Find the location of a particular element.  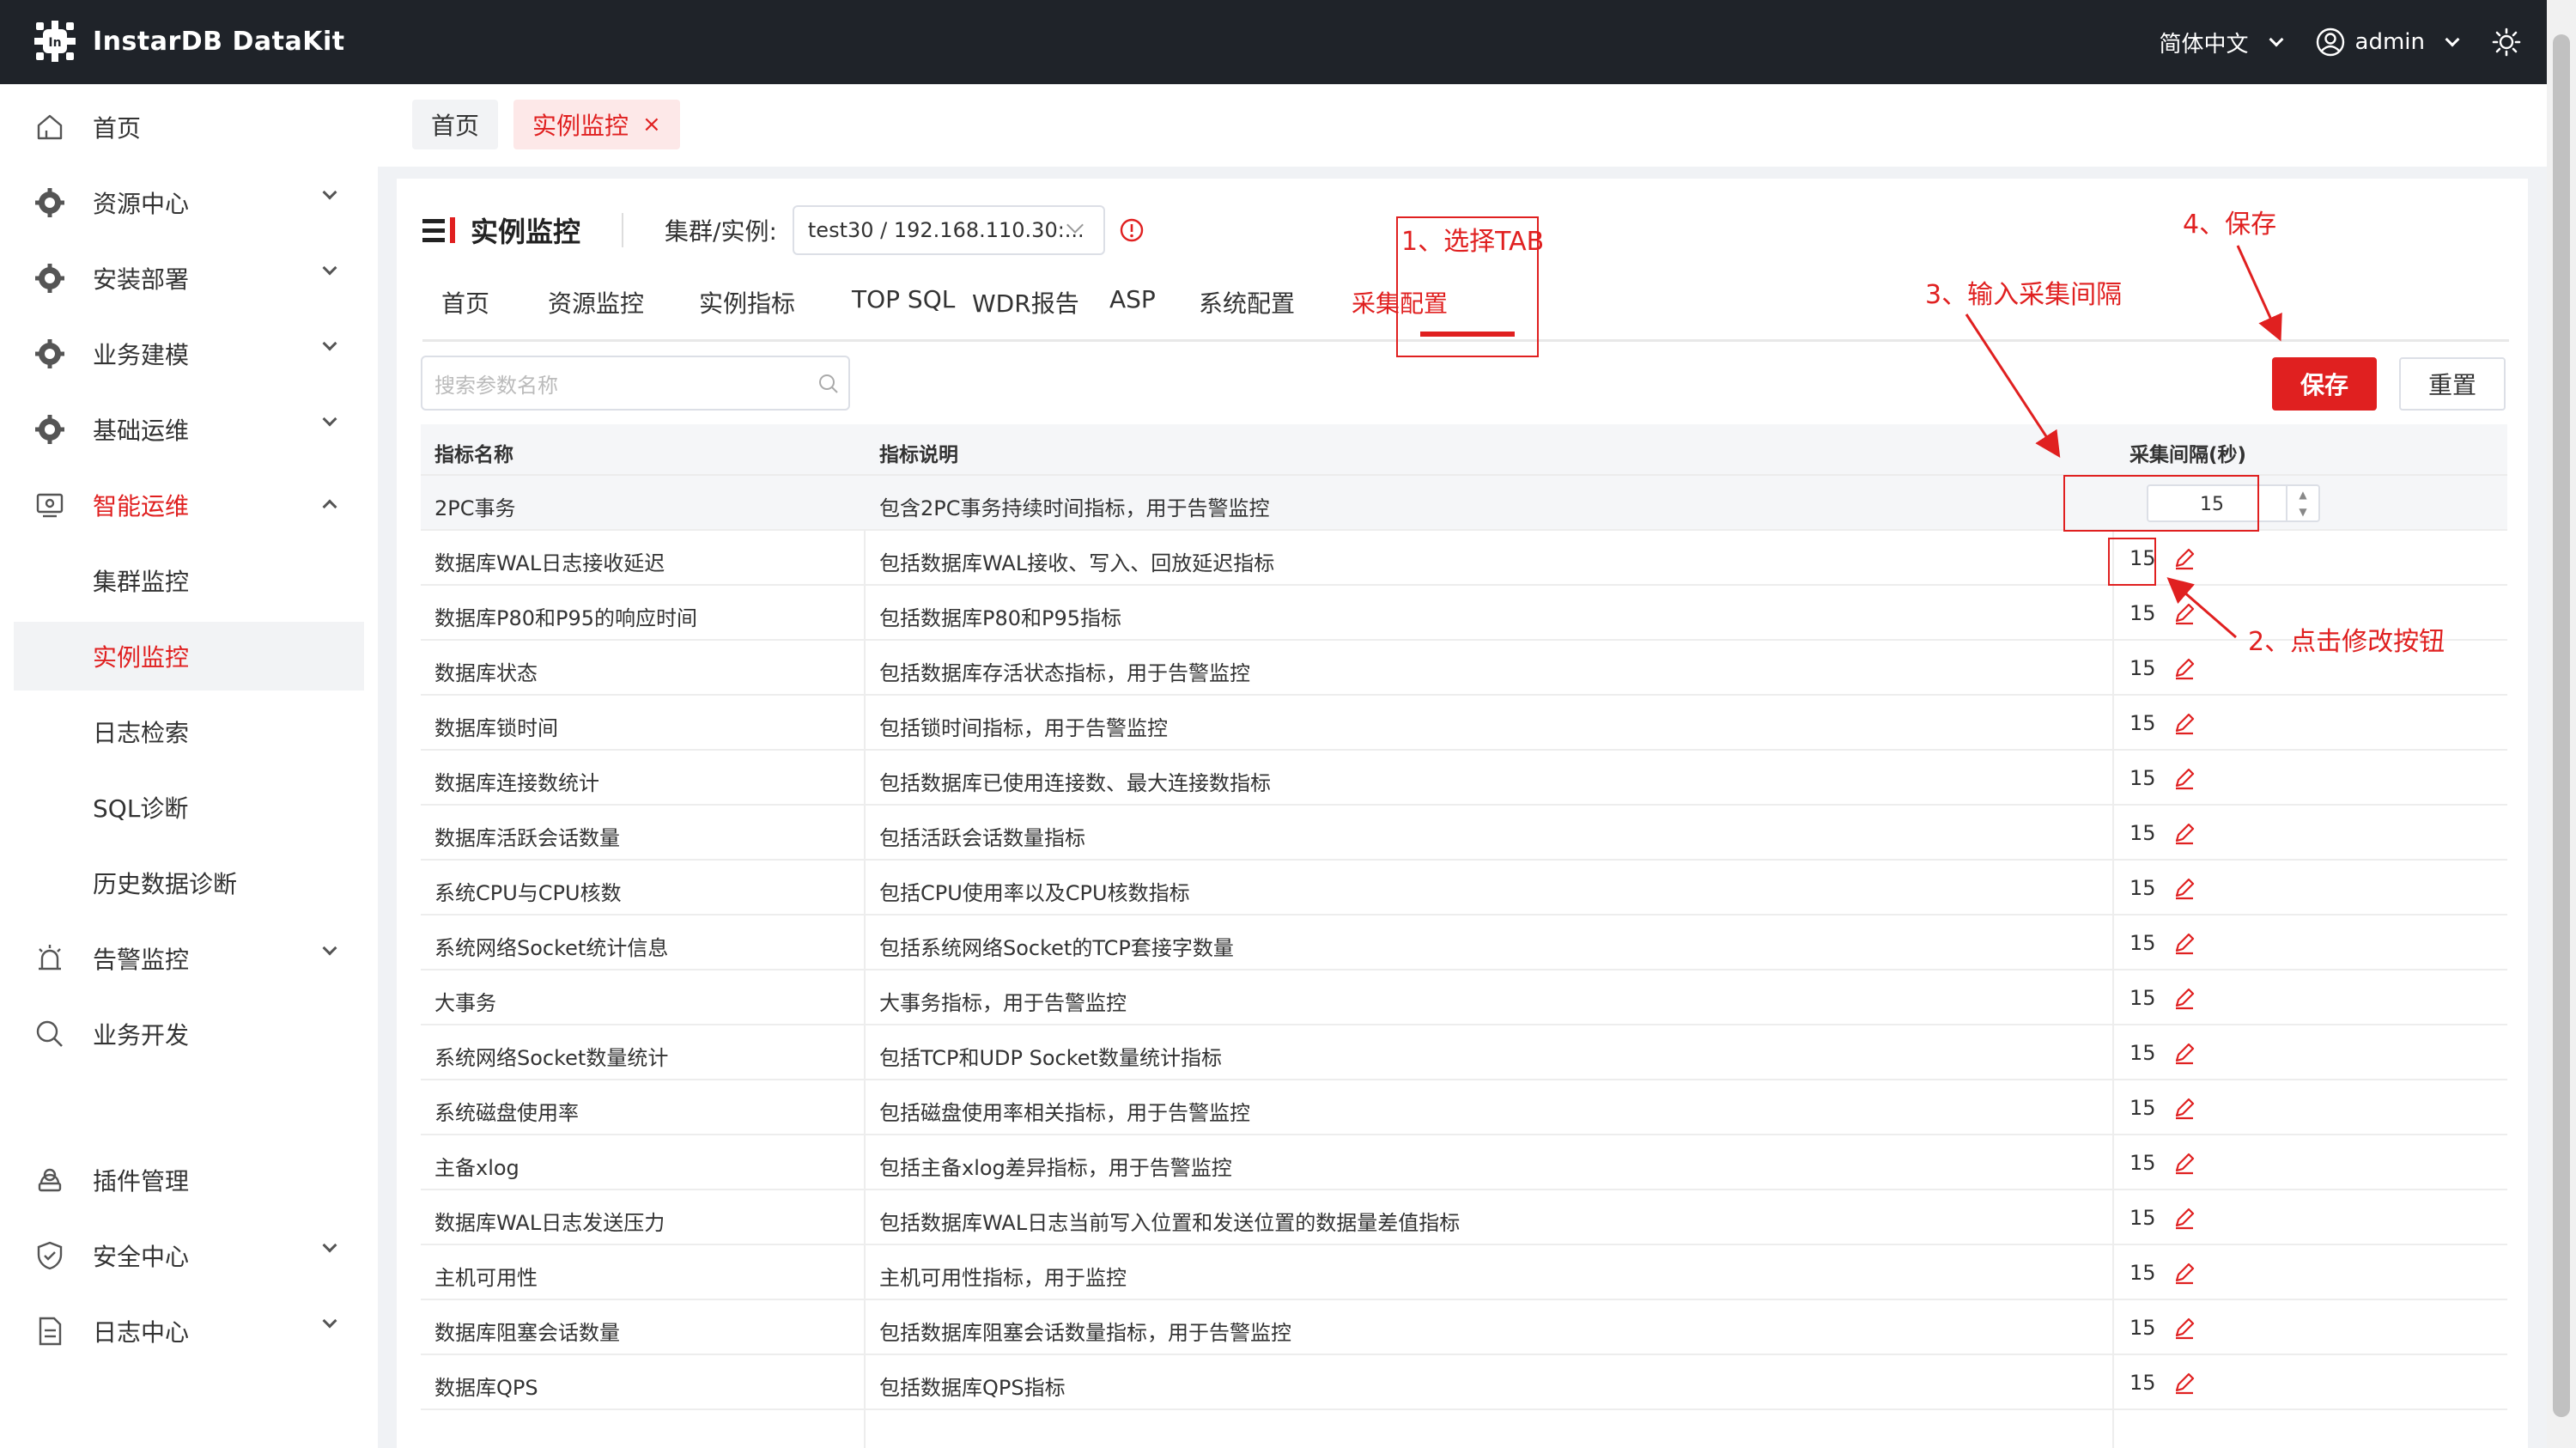

sidebar-item-install-deploy: 安装部署 is located at coordinates (189, 278).